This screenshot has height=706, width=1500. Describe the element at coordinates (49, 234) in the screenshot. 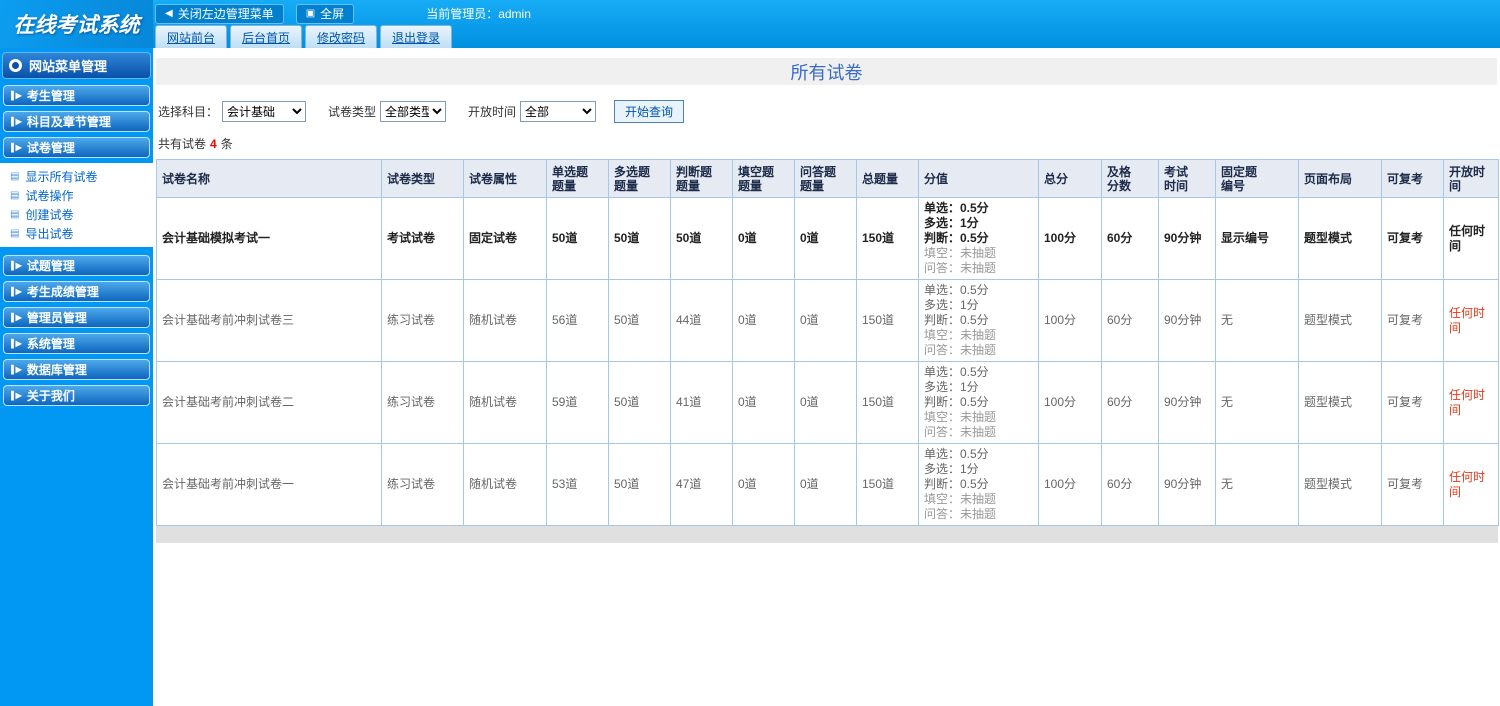

I see `submenu-item-label: 导出试卷` at that location.